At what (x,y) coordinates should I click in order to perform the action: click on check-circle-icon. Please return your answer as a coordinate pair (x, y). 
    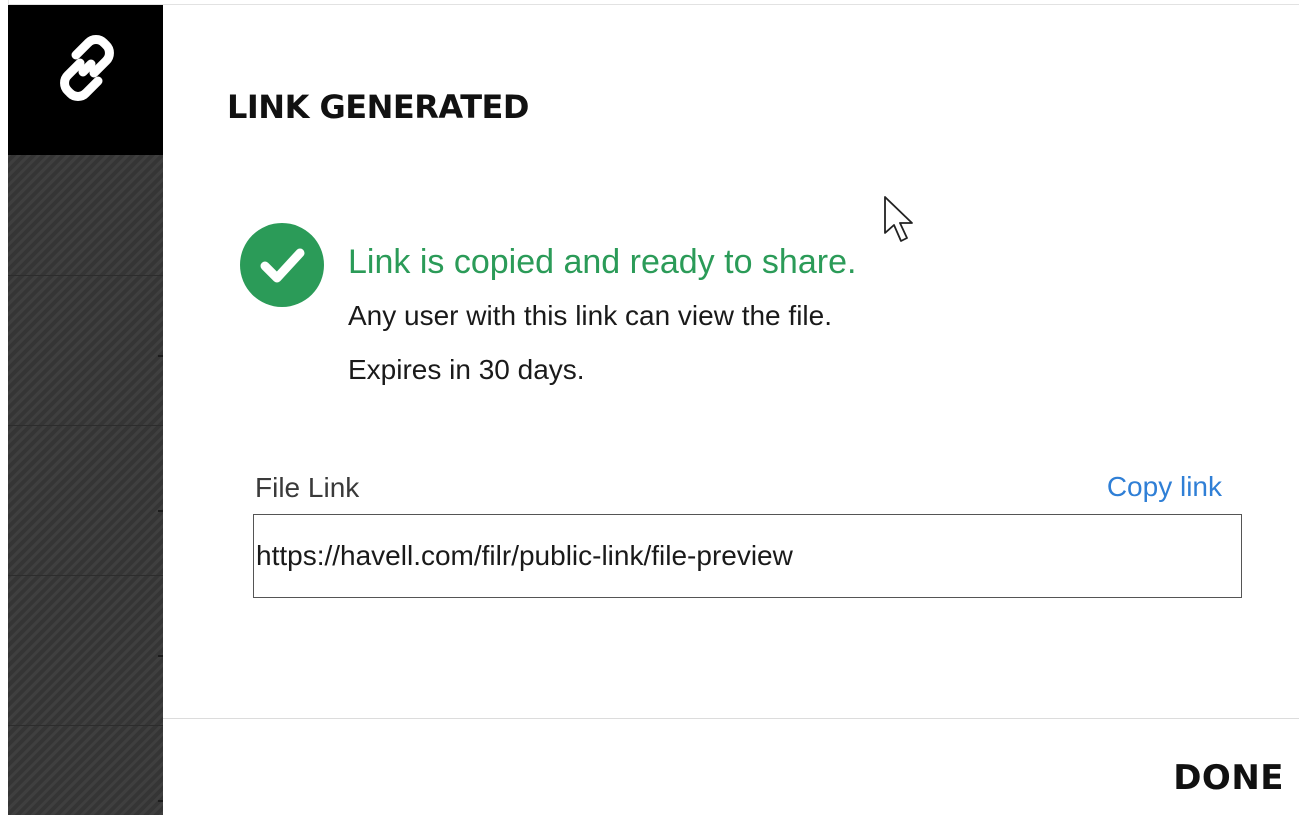
    Looking at the image, I should click on (282, 265).